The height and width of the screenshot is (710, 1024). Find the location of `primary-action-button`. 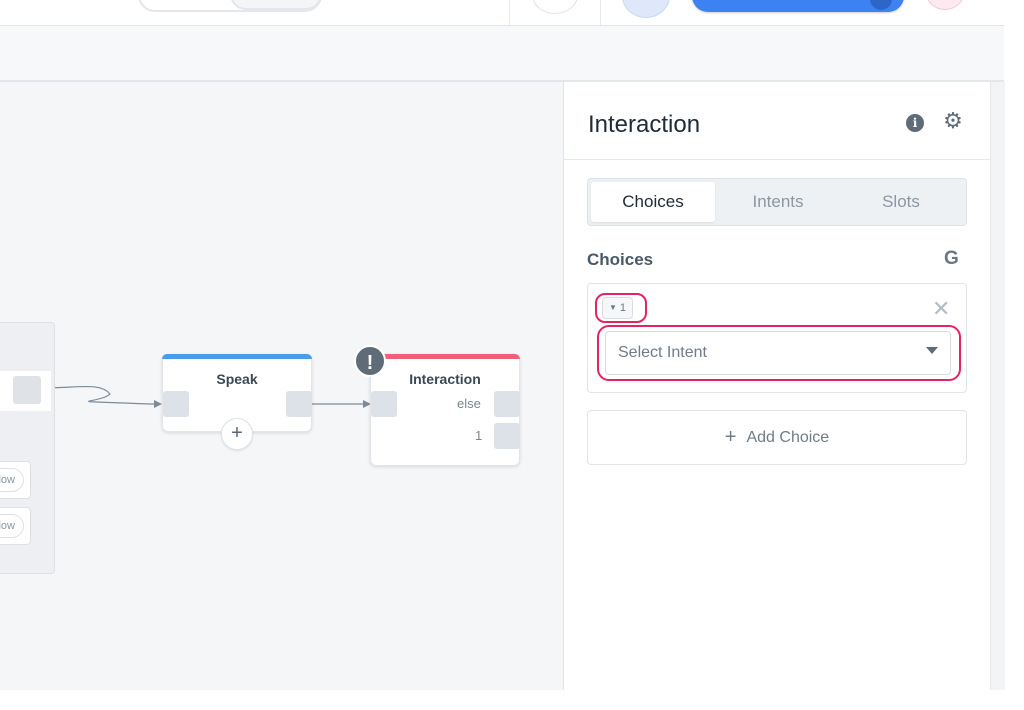

primary-action-button is located at coordinates (798, 6).